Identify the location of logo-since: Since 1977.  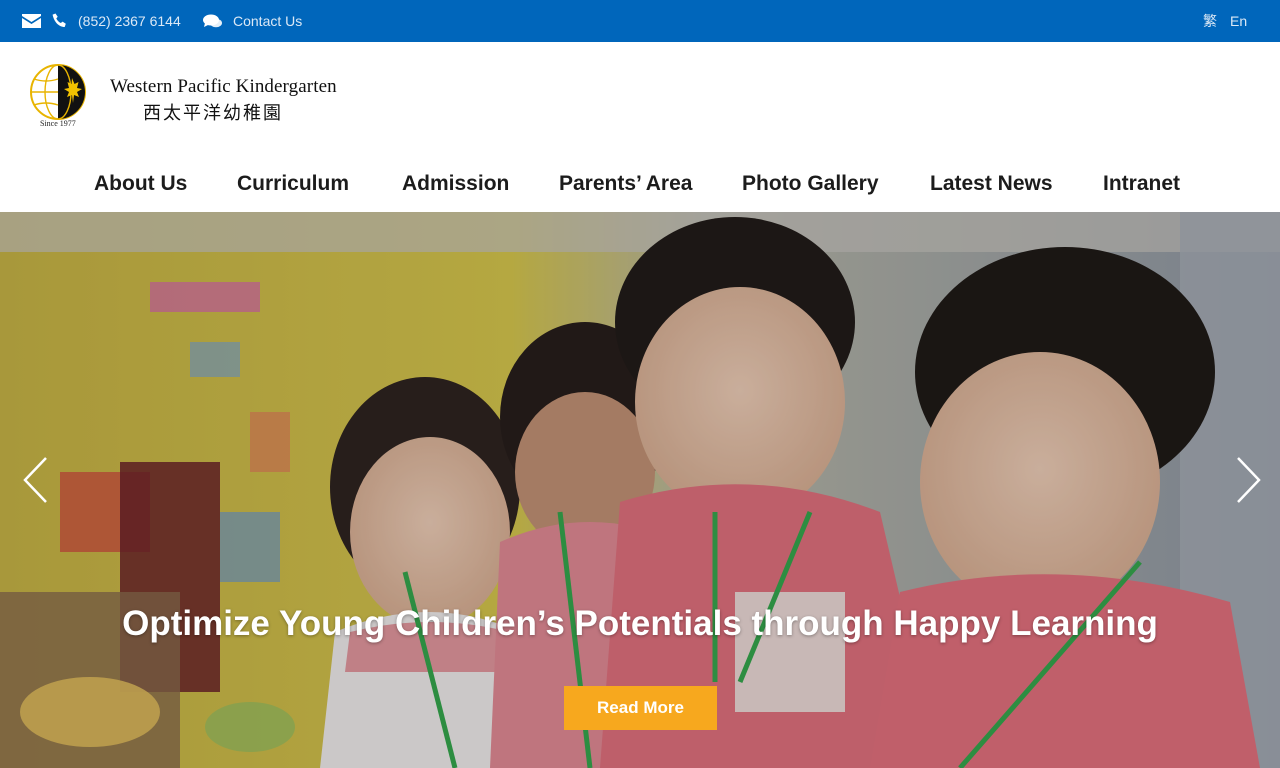
(58, 123).